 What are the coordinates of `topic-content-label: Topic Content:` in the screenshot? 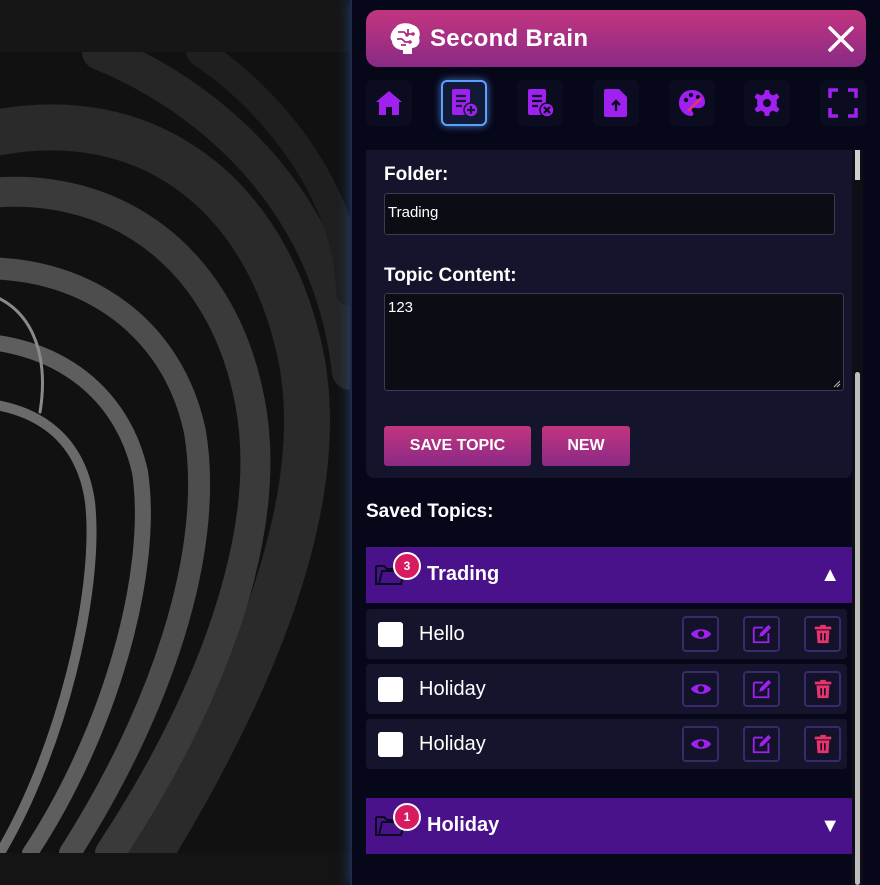 It's located at (450, 275).